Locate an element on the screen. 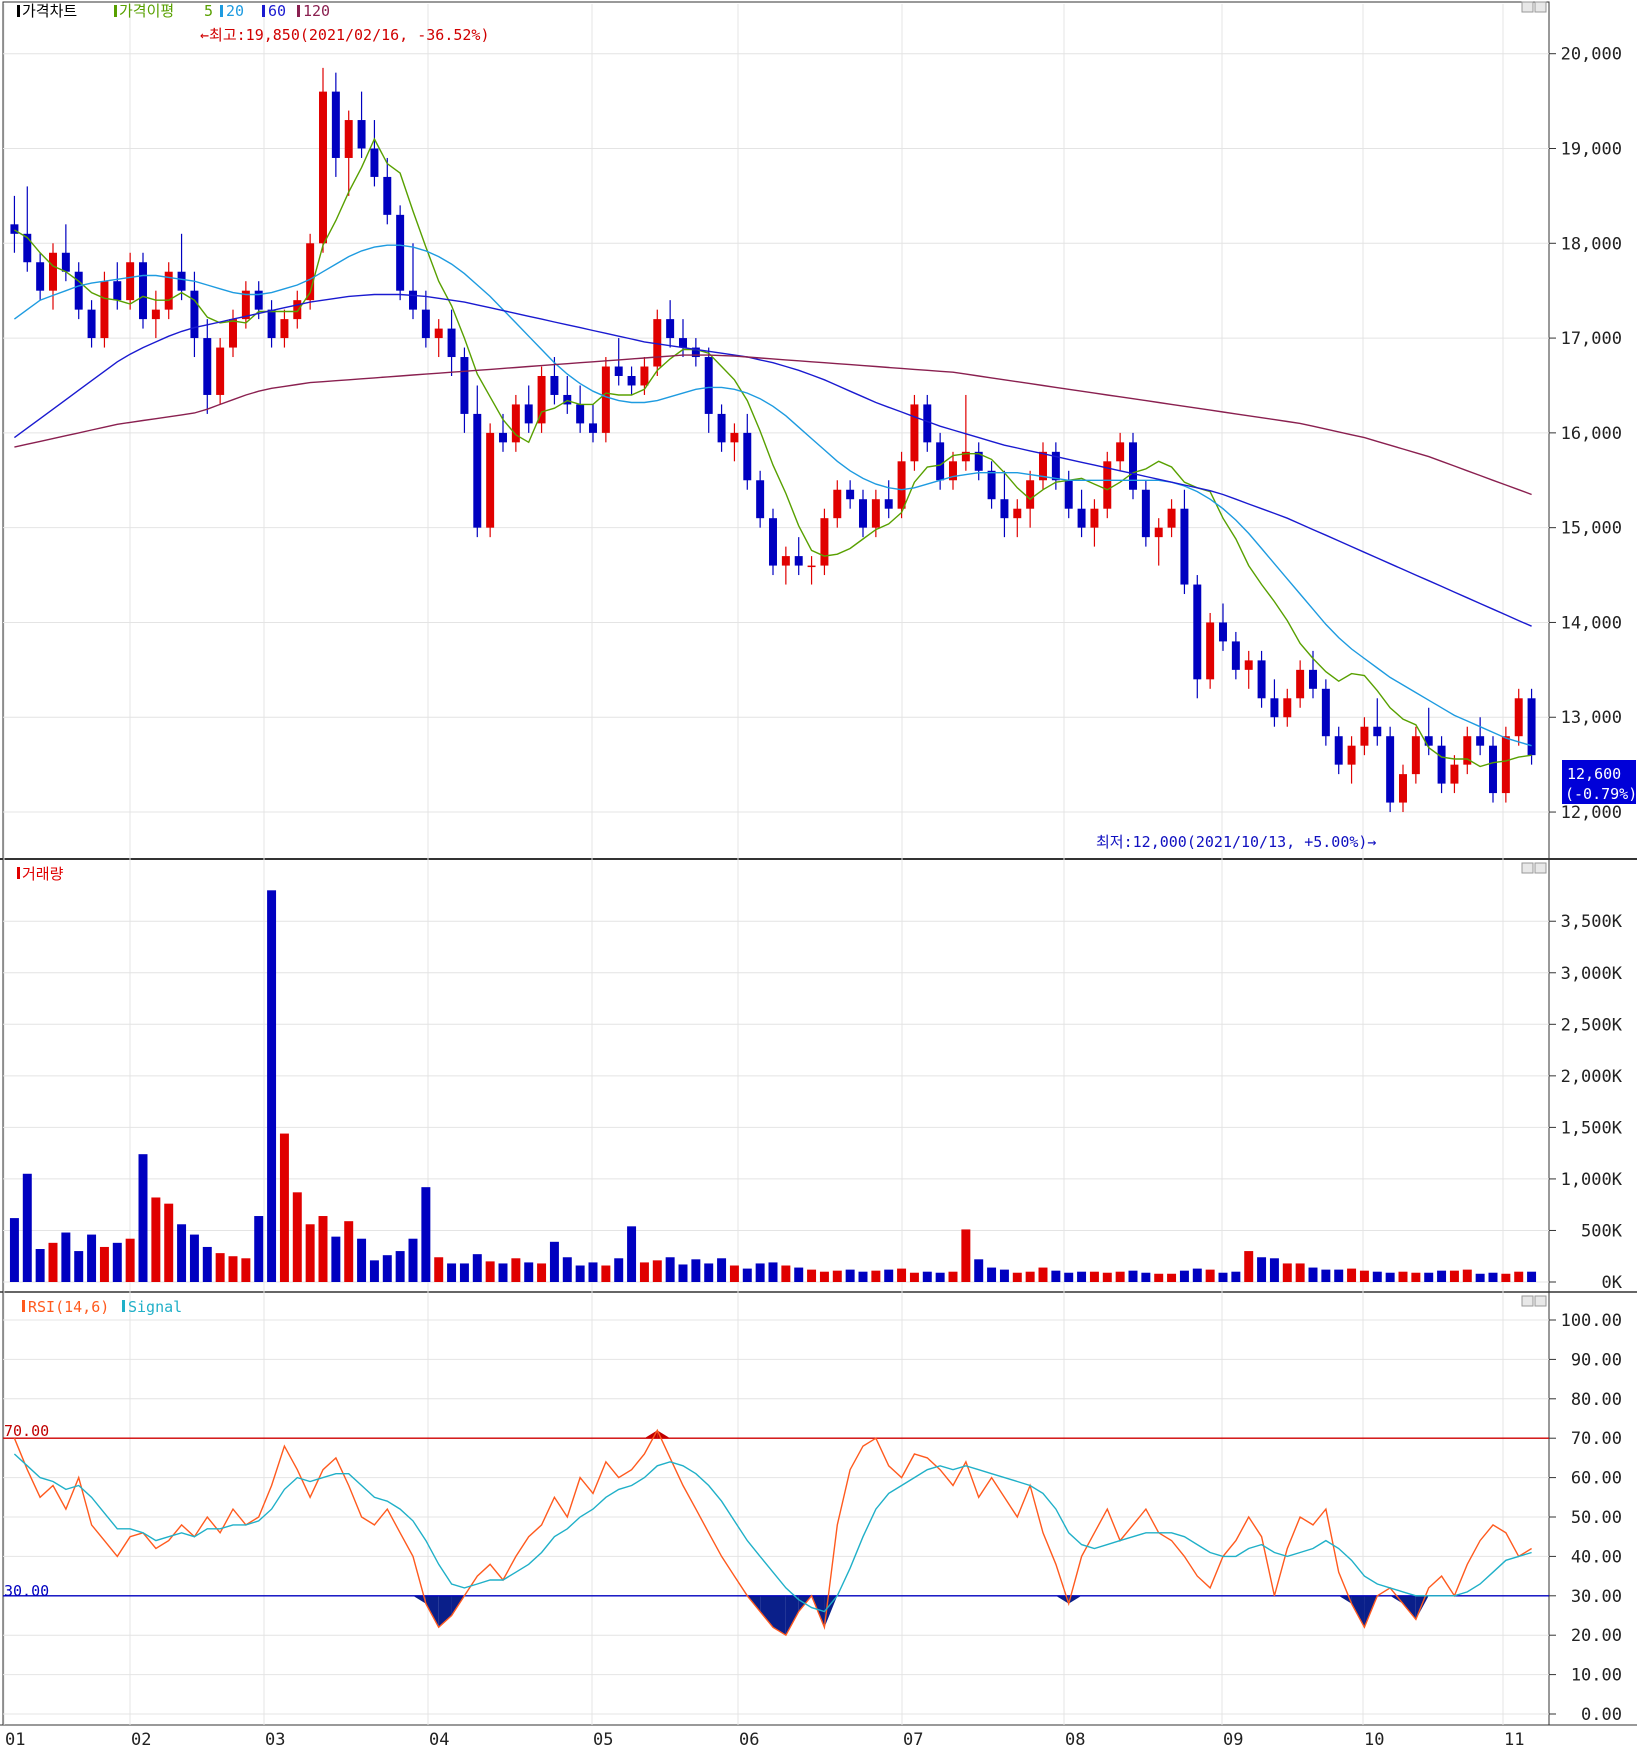 The width and height of the screenshot is (1637, 1750). rsi-tick-label: 60.00 is located at coordinates (1596, 1479).